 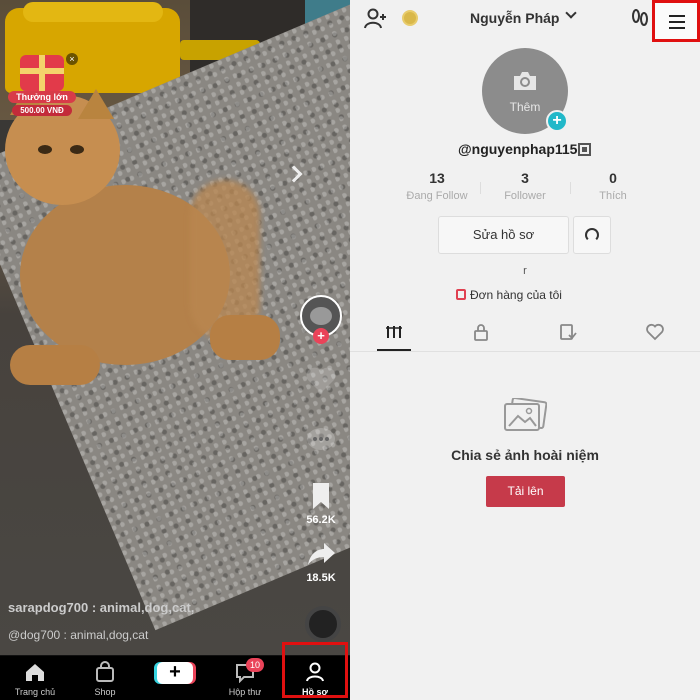 What do you see at coordinates (35, 692) in the screenshot?
I see `nav-home-label: Trang chủ` at bounding box center [35, 692].